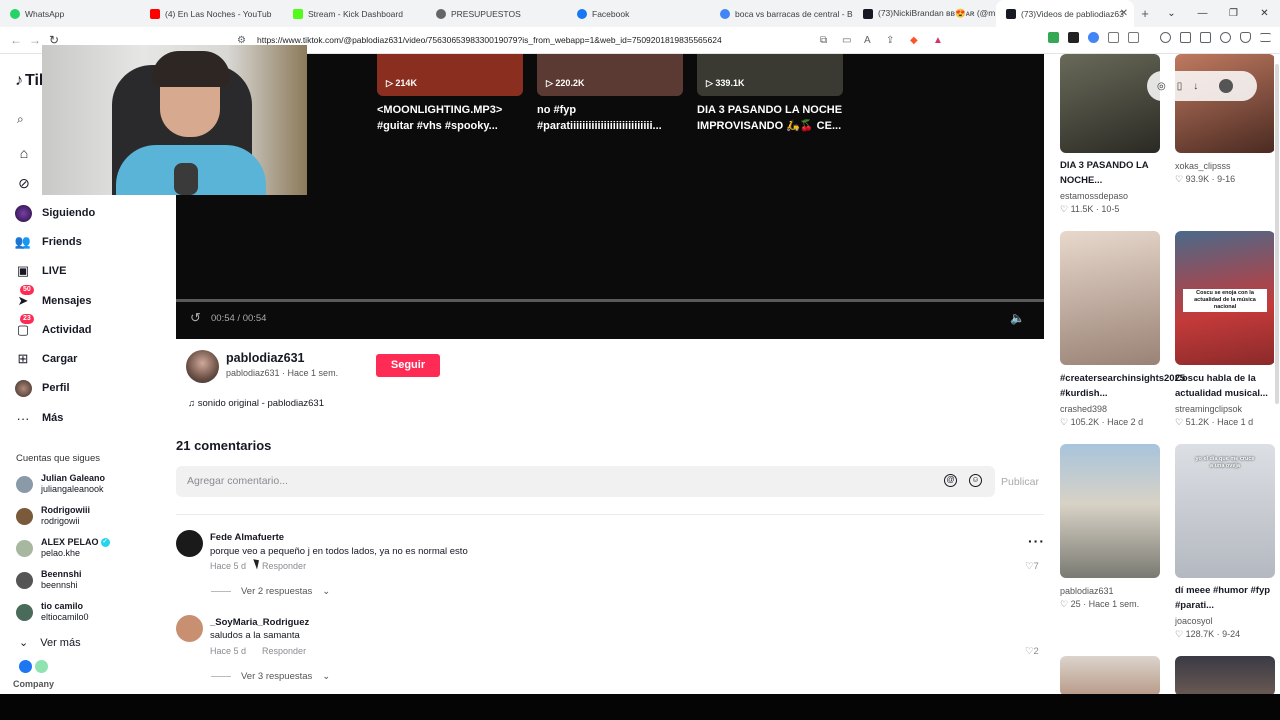  Describe the element at coordinates (247, 537) in the screenshot. I see `comment-author: Fede Almafuerte` at that location.